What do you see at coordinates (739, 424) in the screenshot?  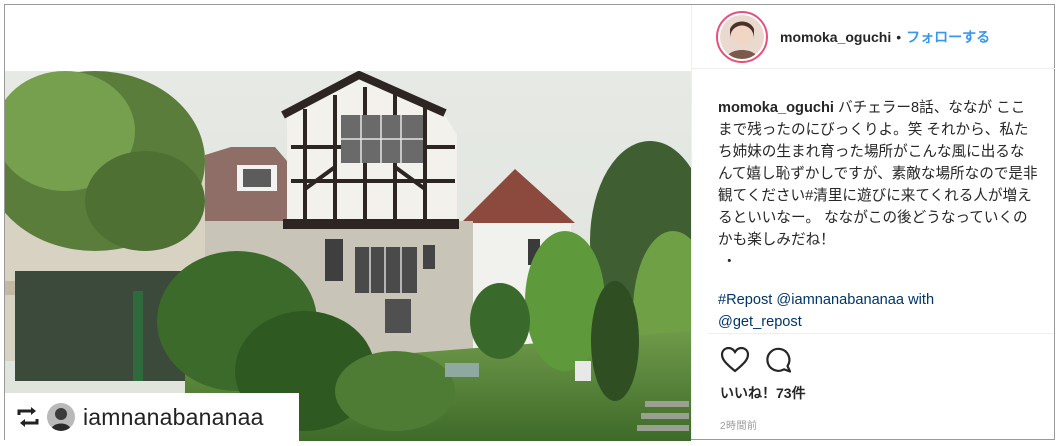 I see `post-timestamp: 2時間前` at bounding box center [739, 424].